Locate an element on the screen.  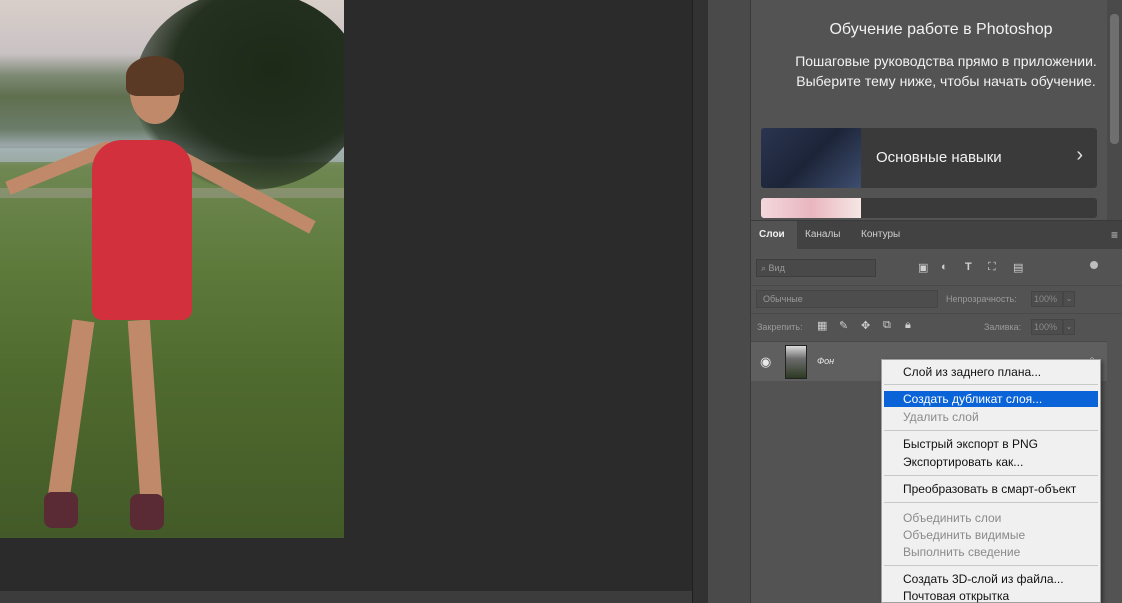
opacity-dropdown-icon: ⌄ is located at coordinates (1069, 299).